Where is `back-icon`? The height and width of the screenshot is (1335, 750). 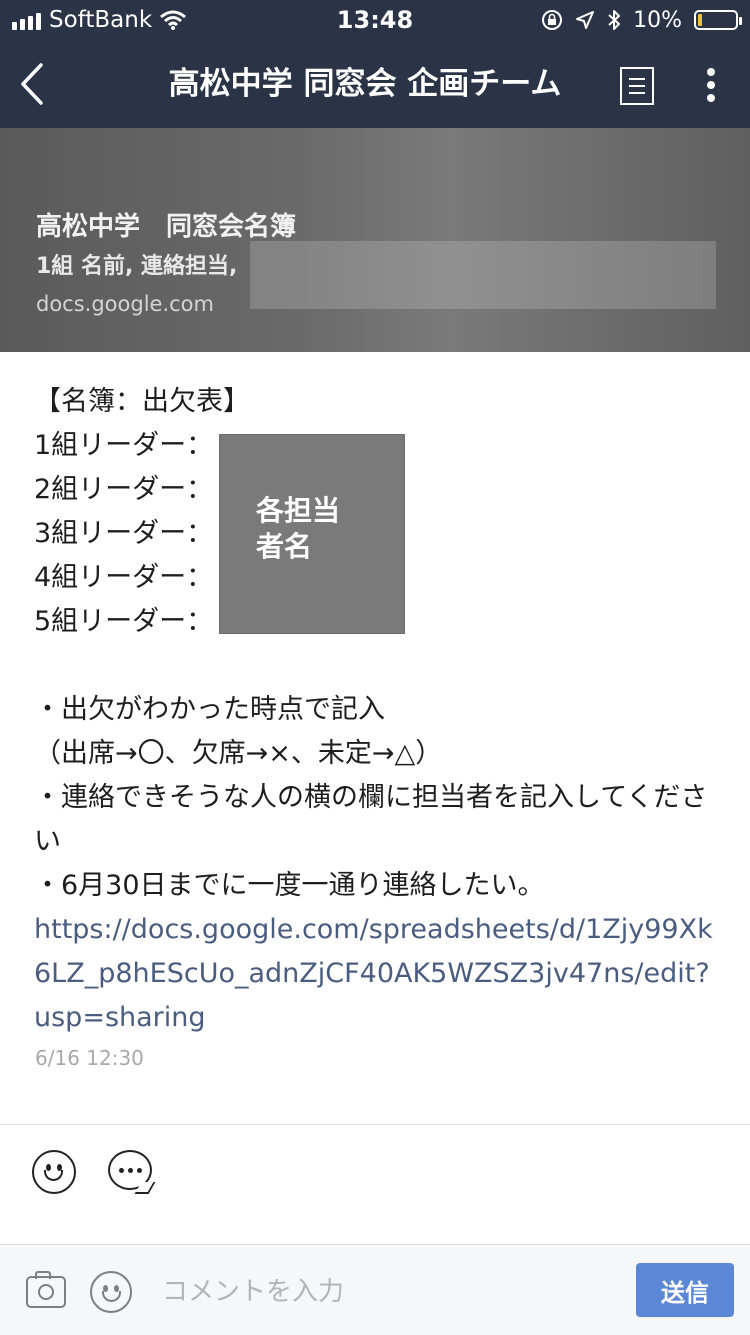
back-icon is located at coordinates (32, 84).